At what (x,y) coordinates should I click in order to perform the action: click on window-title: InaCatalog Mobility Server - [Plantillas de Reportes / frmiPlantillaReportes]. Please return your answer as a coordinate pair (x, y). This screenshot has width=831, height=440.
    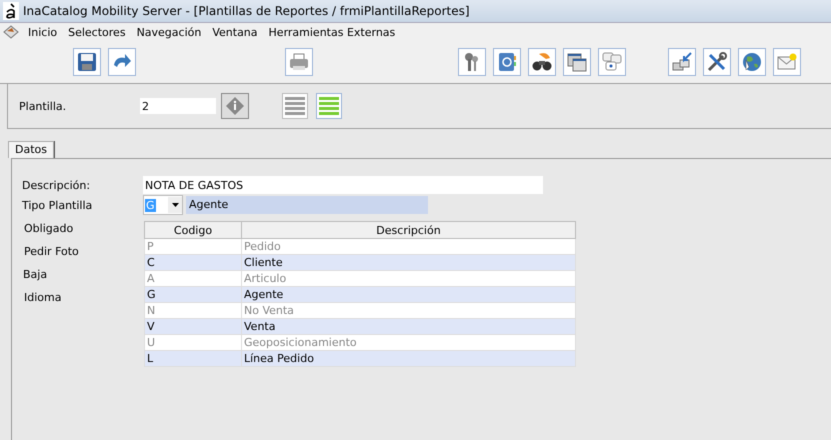
    Looking at the image, I should click on (246, 11).